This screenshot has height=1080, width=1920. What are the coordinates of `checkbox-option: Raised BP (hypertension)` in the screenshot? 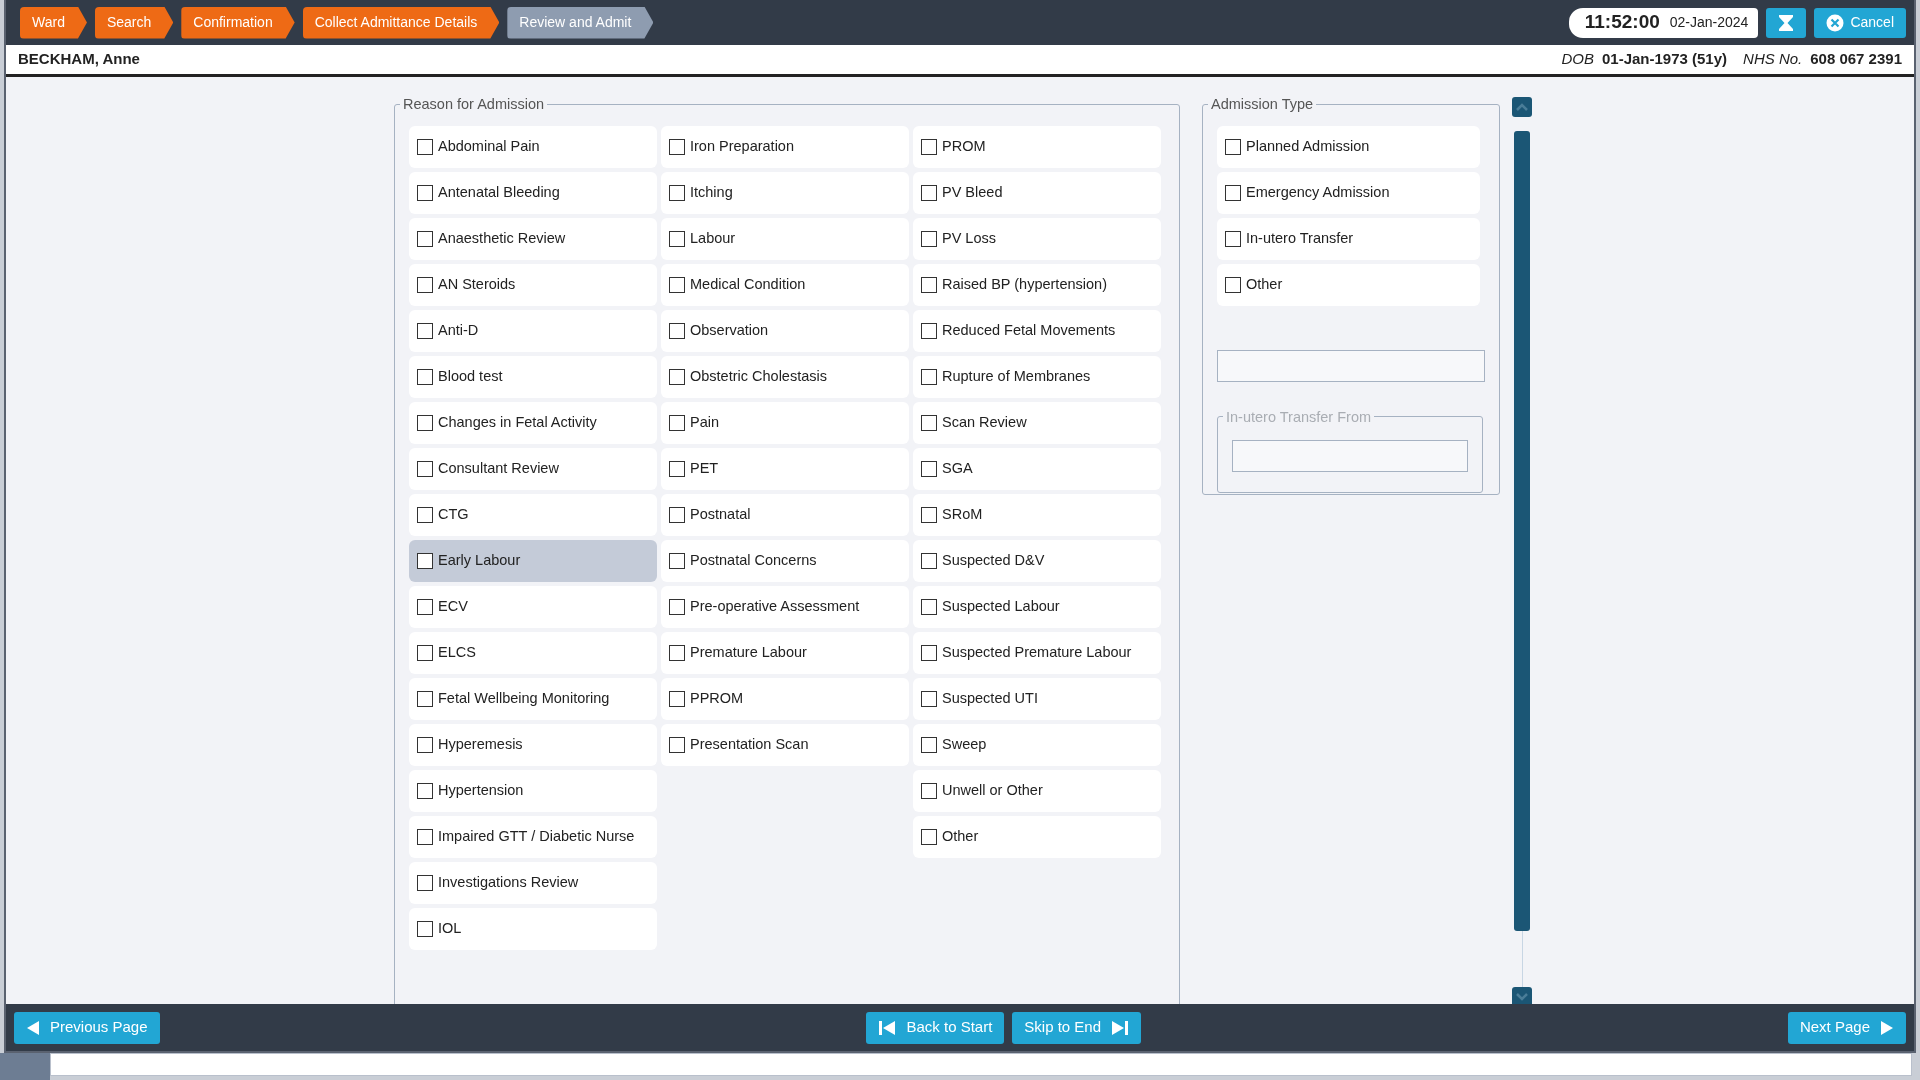 It's located at (1037, 284).